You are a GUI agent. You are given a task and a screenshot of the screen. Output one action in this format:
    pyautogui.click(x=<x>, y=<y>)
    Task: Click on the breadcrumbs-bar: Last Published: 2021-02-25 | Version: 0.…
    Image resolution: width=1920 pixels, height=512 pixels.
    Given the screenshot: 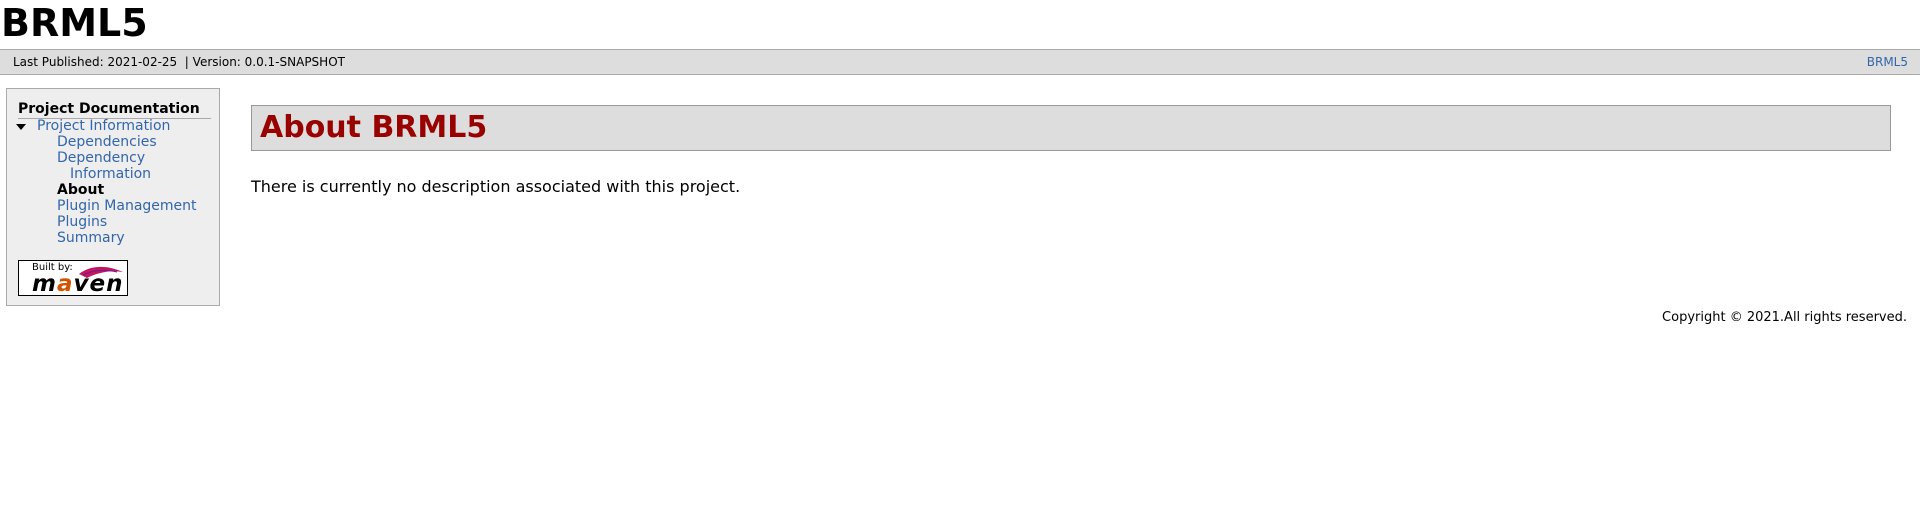 What is the action you would take?
    pyautogui.click(x=960, y=62)
    